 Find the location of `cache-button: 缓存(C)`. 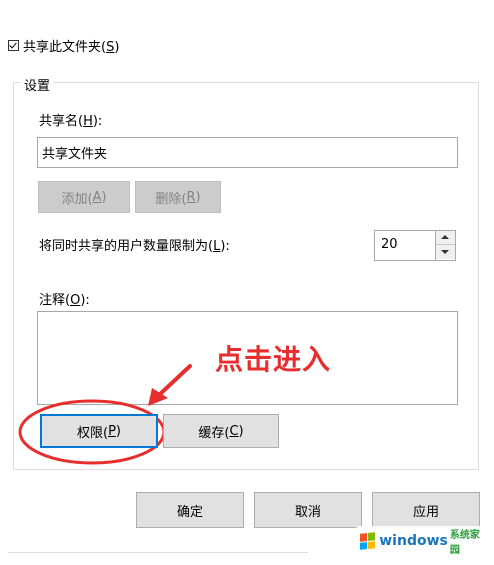

cache-button: 缓存(C) is located at coordinates (221, 431).